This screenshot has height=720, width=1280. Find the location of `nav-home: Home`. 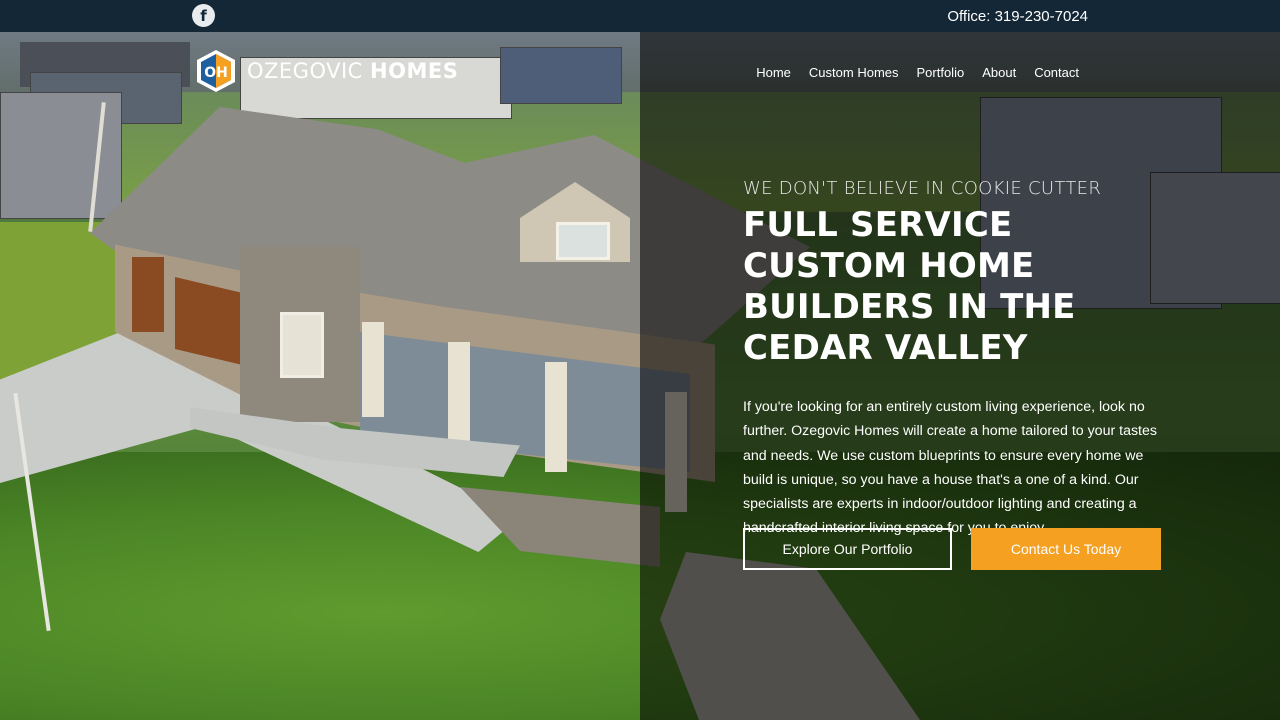

nav-home: Home is located at coordinates (773, 72).